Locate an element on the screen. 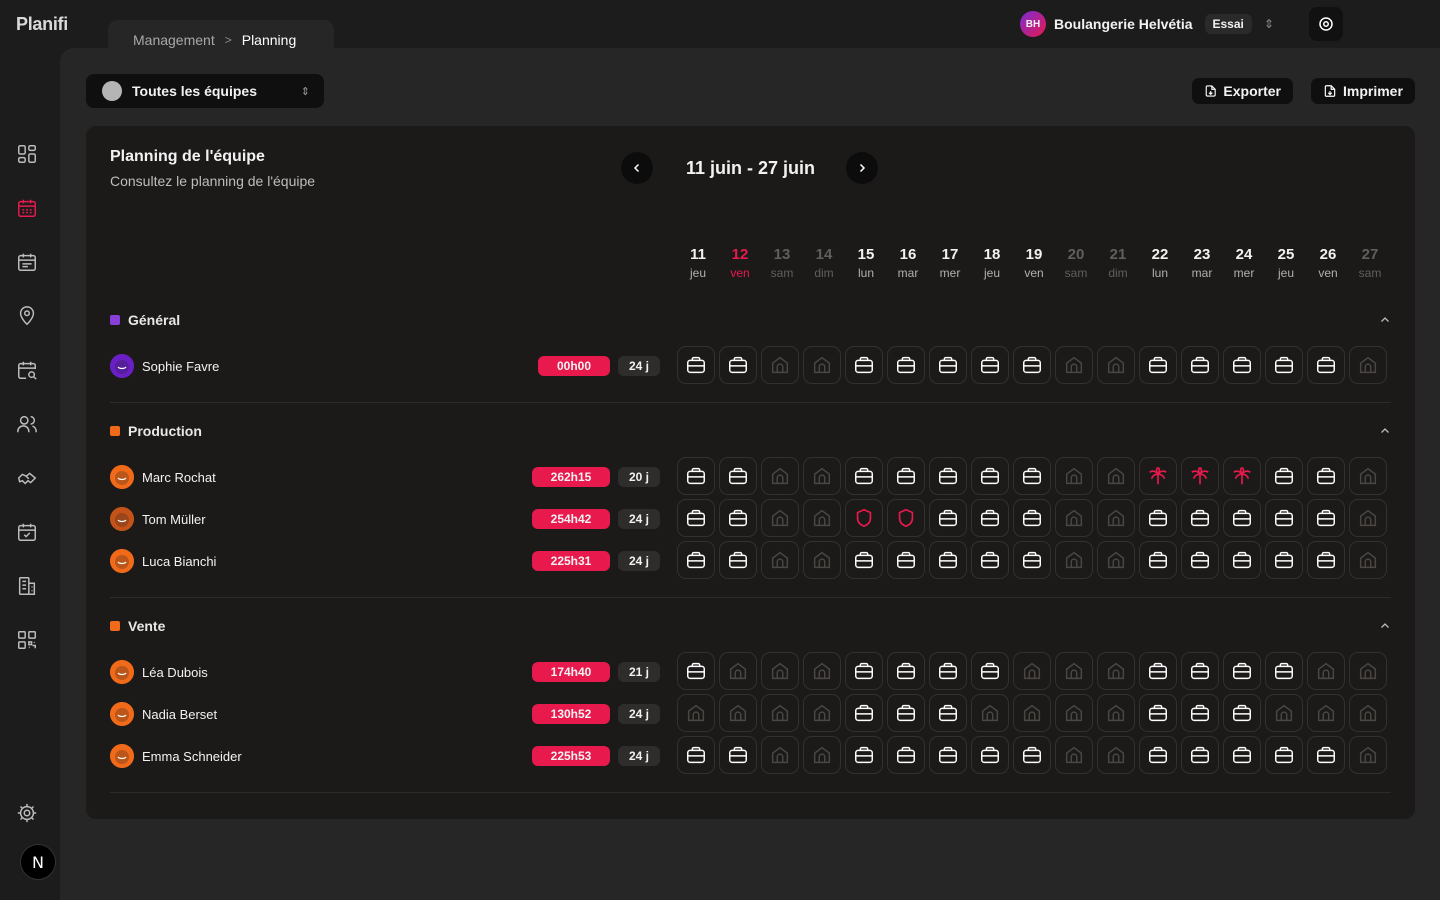  export-button: Exporter is located at coordinates (1242, 91).